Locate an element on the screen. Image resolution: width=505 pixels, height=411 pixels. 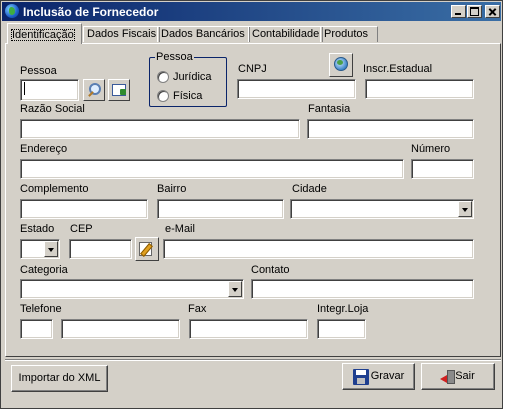
pessoa-code-input is located at coordinates (49, 90).